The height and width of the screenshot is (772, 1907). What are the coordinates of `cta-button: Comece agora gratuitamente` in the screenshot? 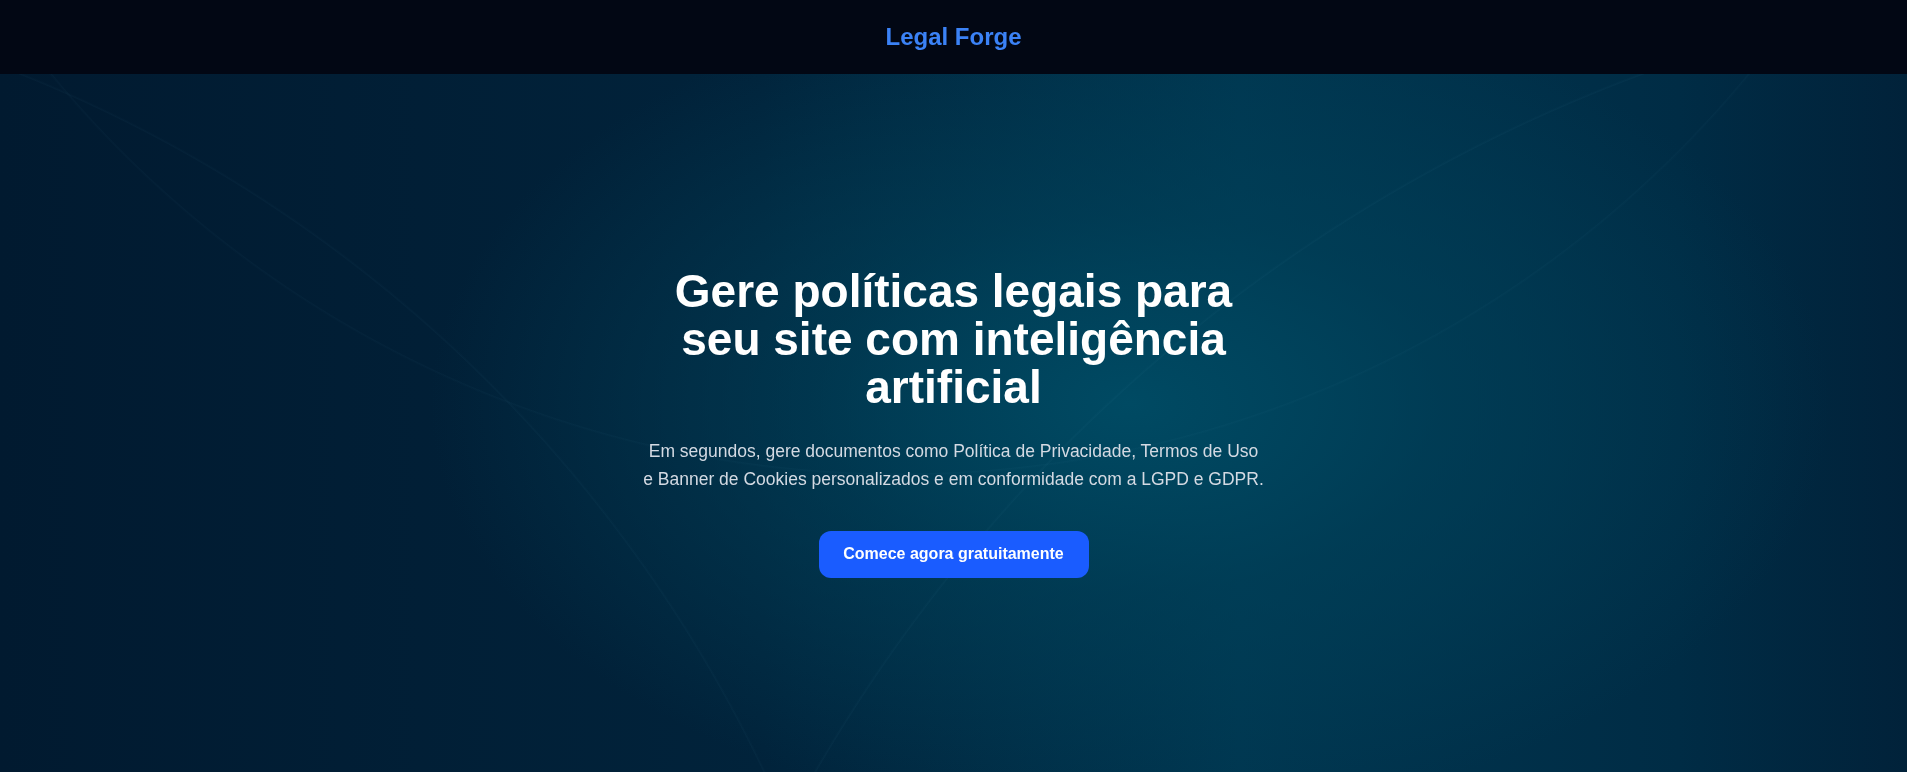 It's located at (953, 554).